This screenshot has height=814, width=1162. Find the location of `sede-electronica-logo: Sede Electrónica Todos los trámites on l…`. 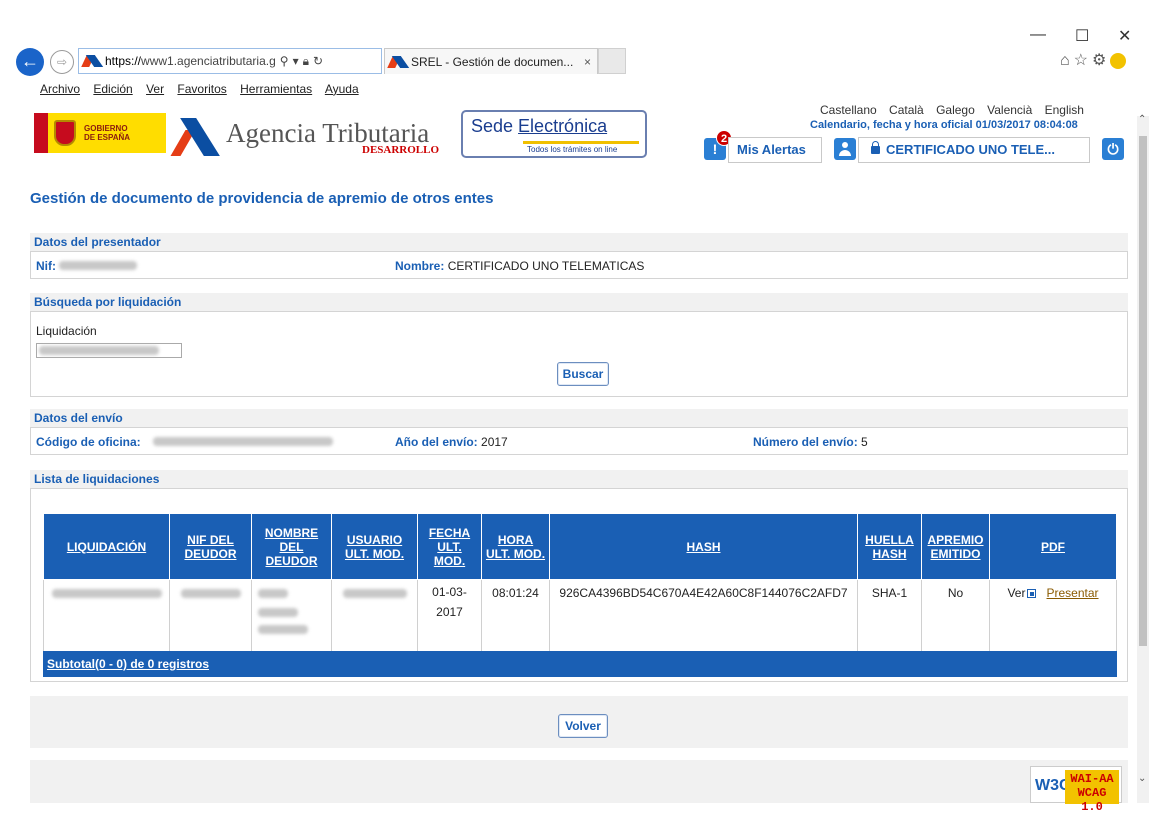

sede-electronica-logo: Sede Electrónica Todos los trámites on l… is located at coordinates (554, 134).